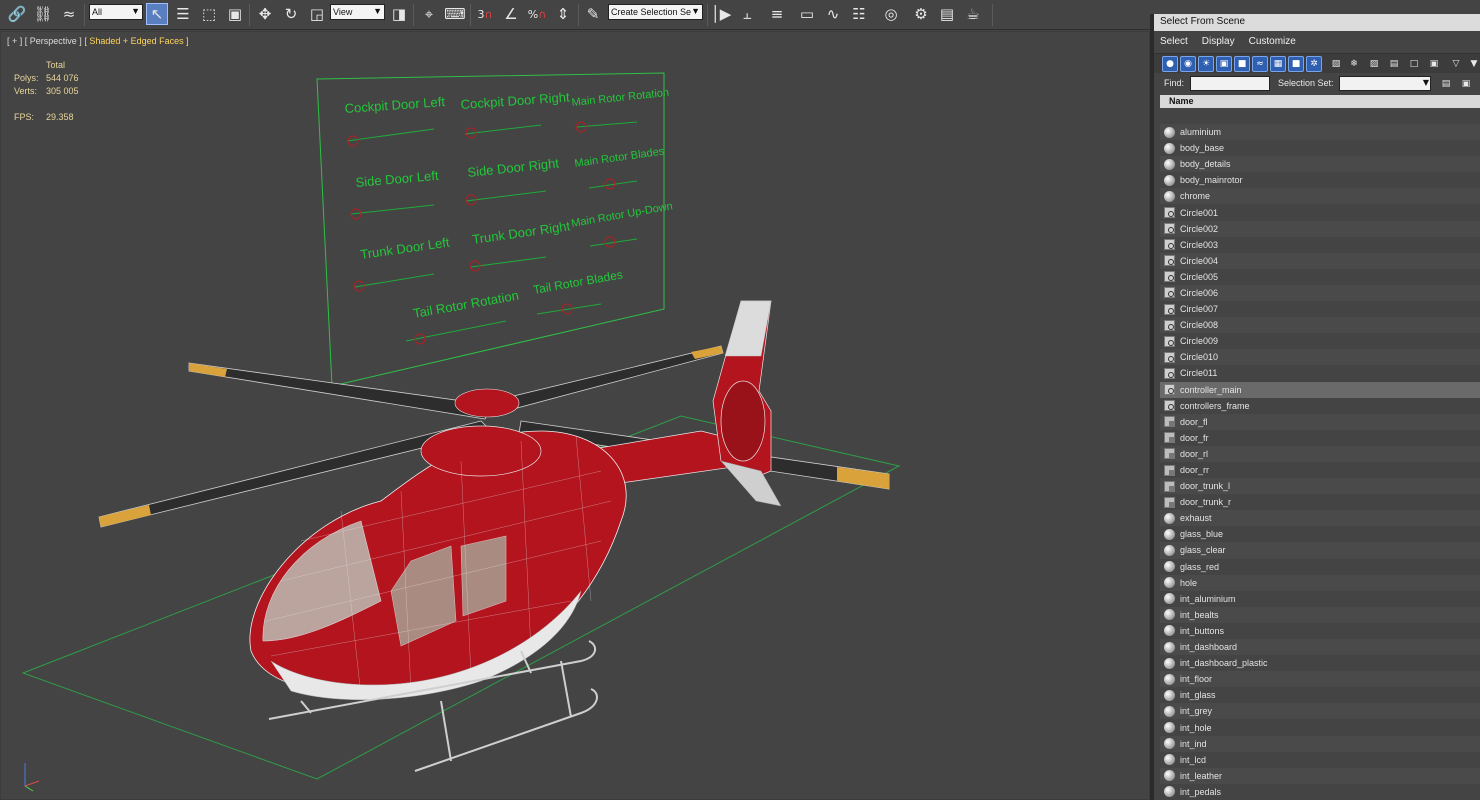  What do you see at coordinates (593, 14) in the screenshot?
I see `edit-named-sel-icon: ✎` at bounding box center [593, 14].